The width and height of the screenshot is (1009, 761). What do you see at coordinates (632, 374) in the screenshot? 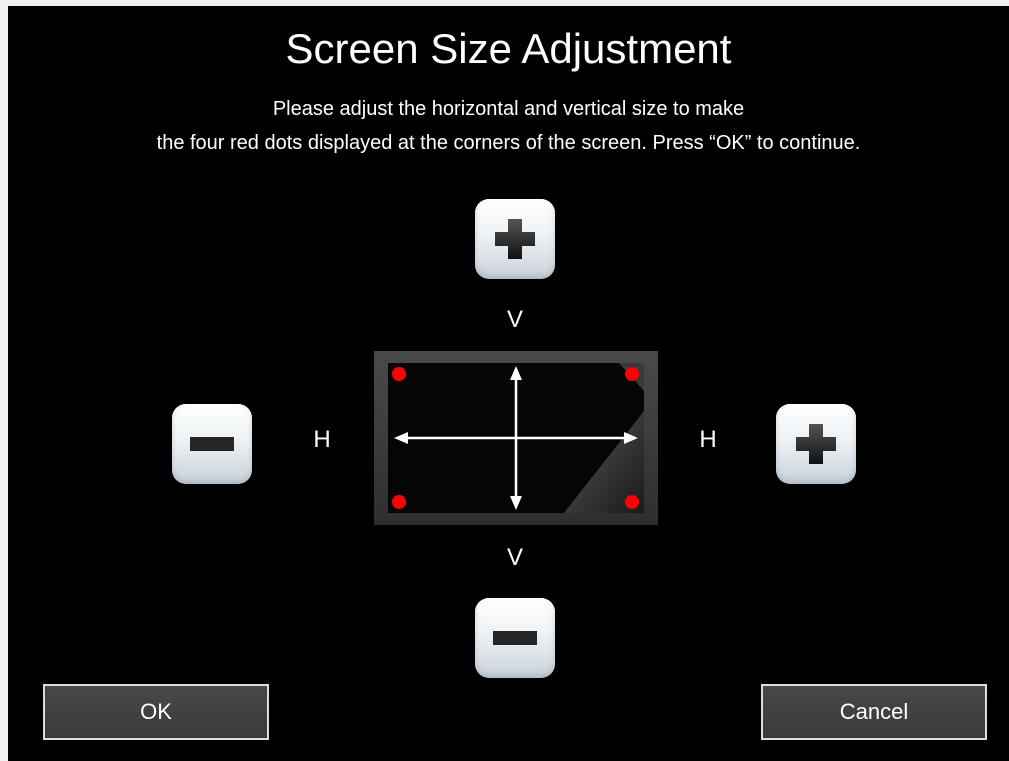
I see `corner-dot-top-right` at bounding box center [632, 374].